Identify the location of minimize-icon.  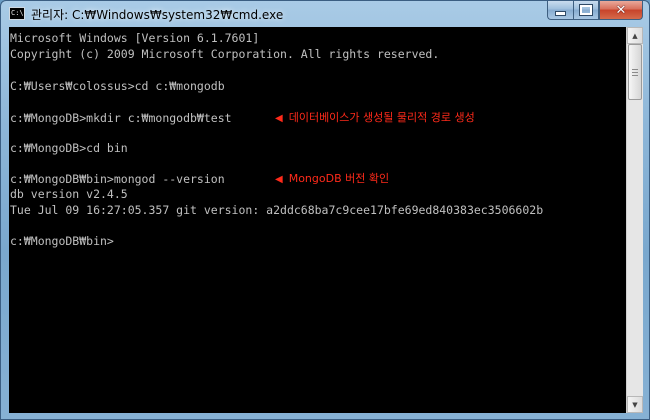
(560, 13).